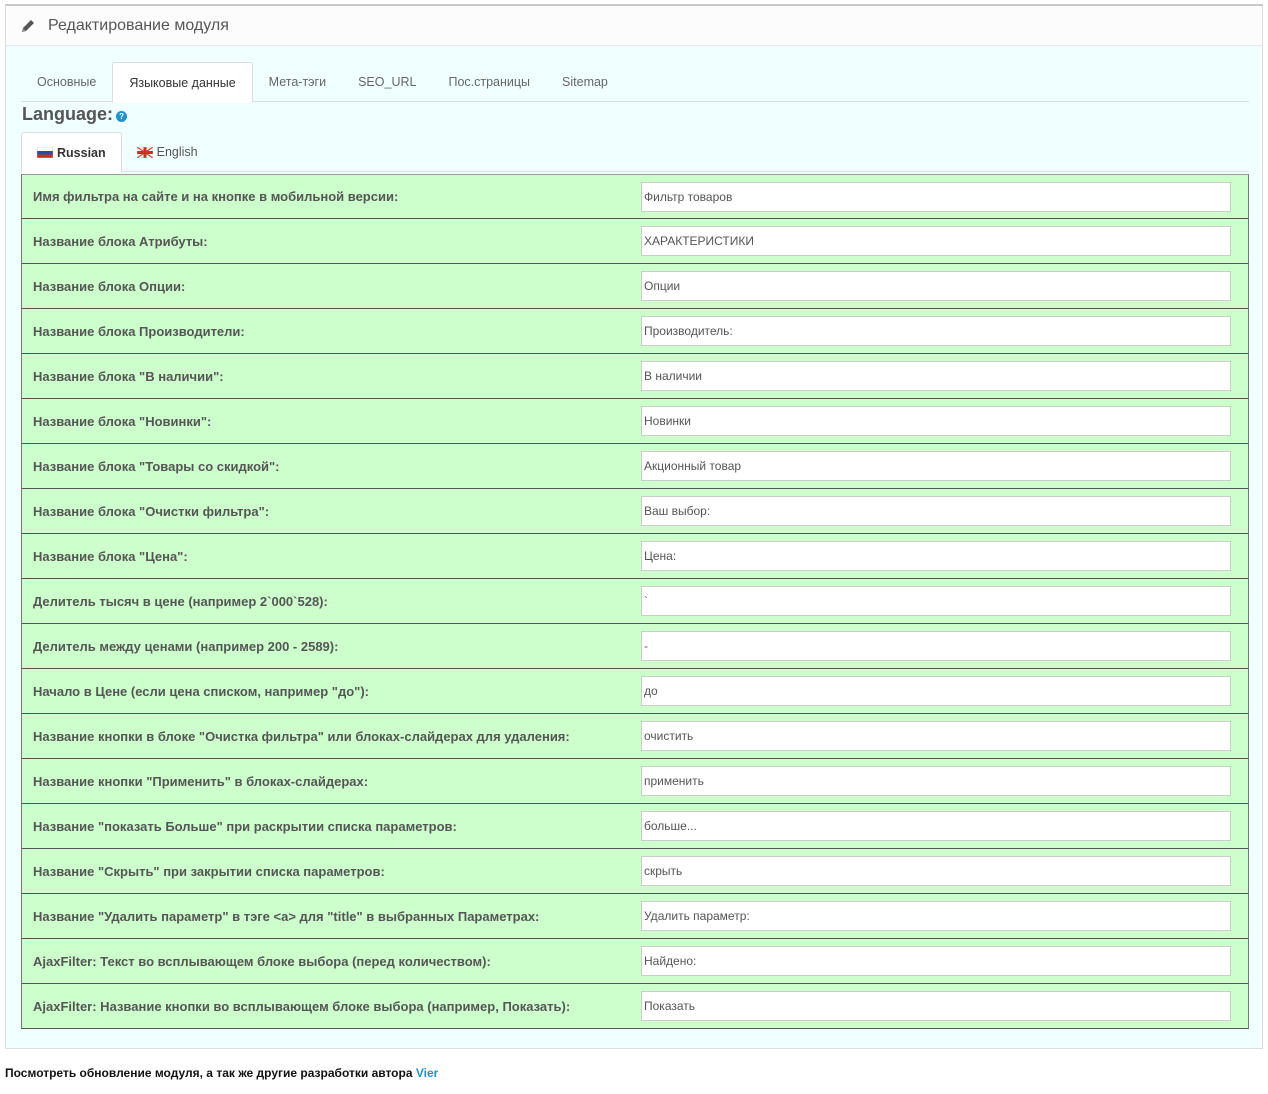  Describe the element at coordinates (635, 511) in the screenshot. I see `table-row: Название блока "Очистки фильтра":` at that location.